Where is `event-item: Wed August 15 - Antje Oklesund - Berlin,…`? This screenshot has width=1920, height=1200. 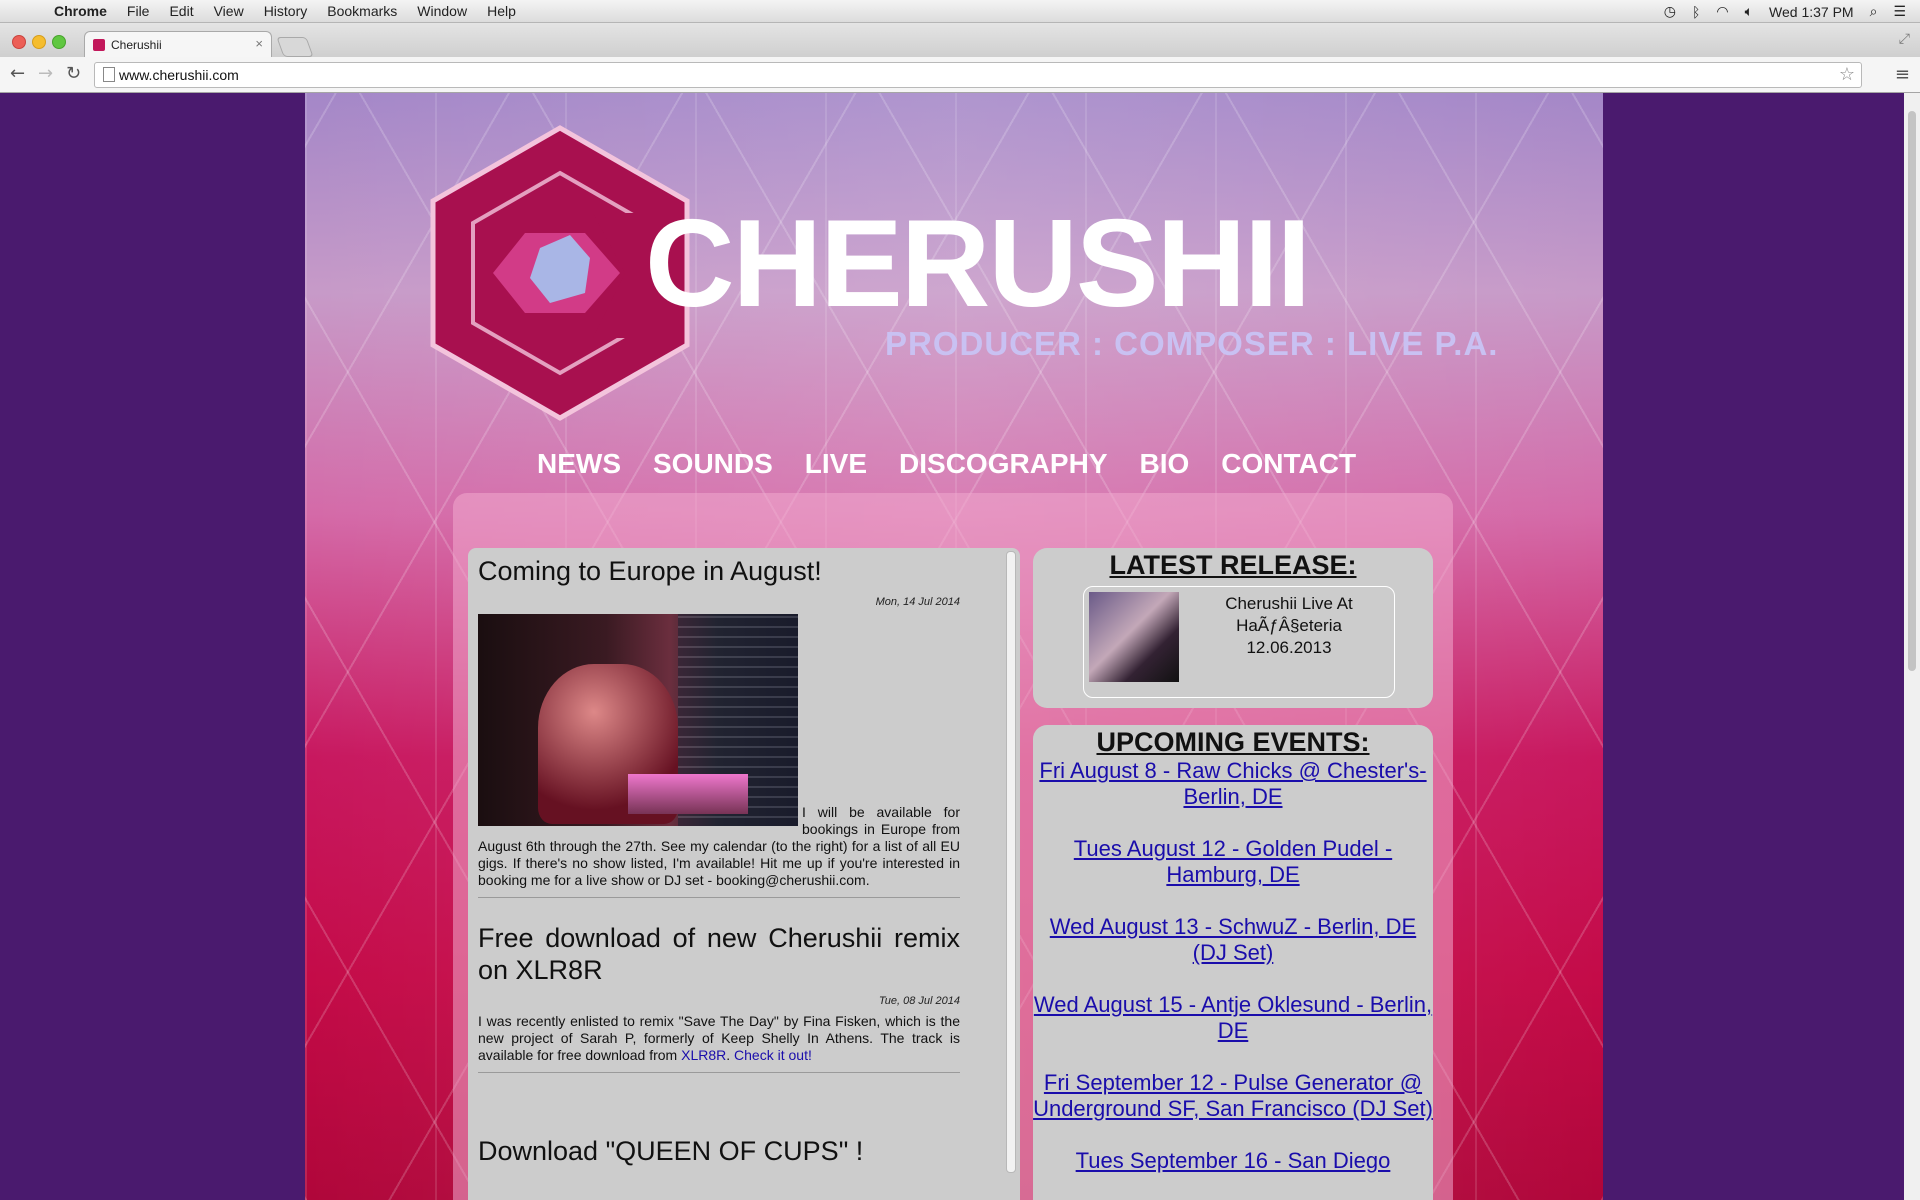
event-item: Wed August 15 - Antje Oklesund - Berlin,… is located at coordinates (1233, 1018).